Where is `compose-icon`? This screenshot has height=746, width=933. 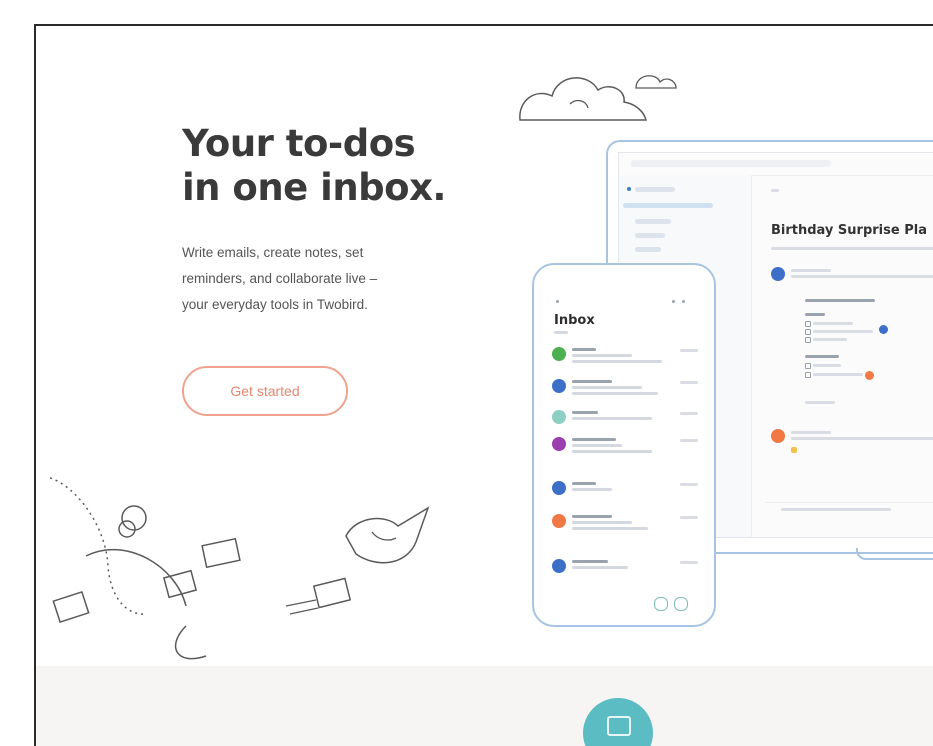
compose-icon is located at coordinates (661, 604).